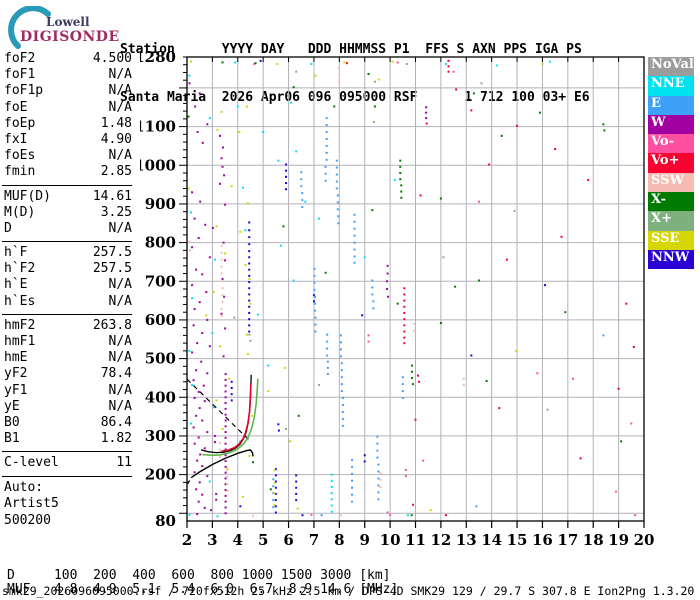  I want to click on param-row: D N/A, so click(68, 229).